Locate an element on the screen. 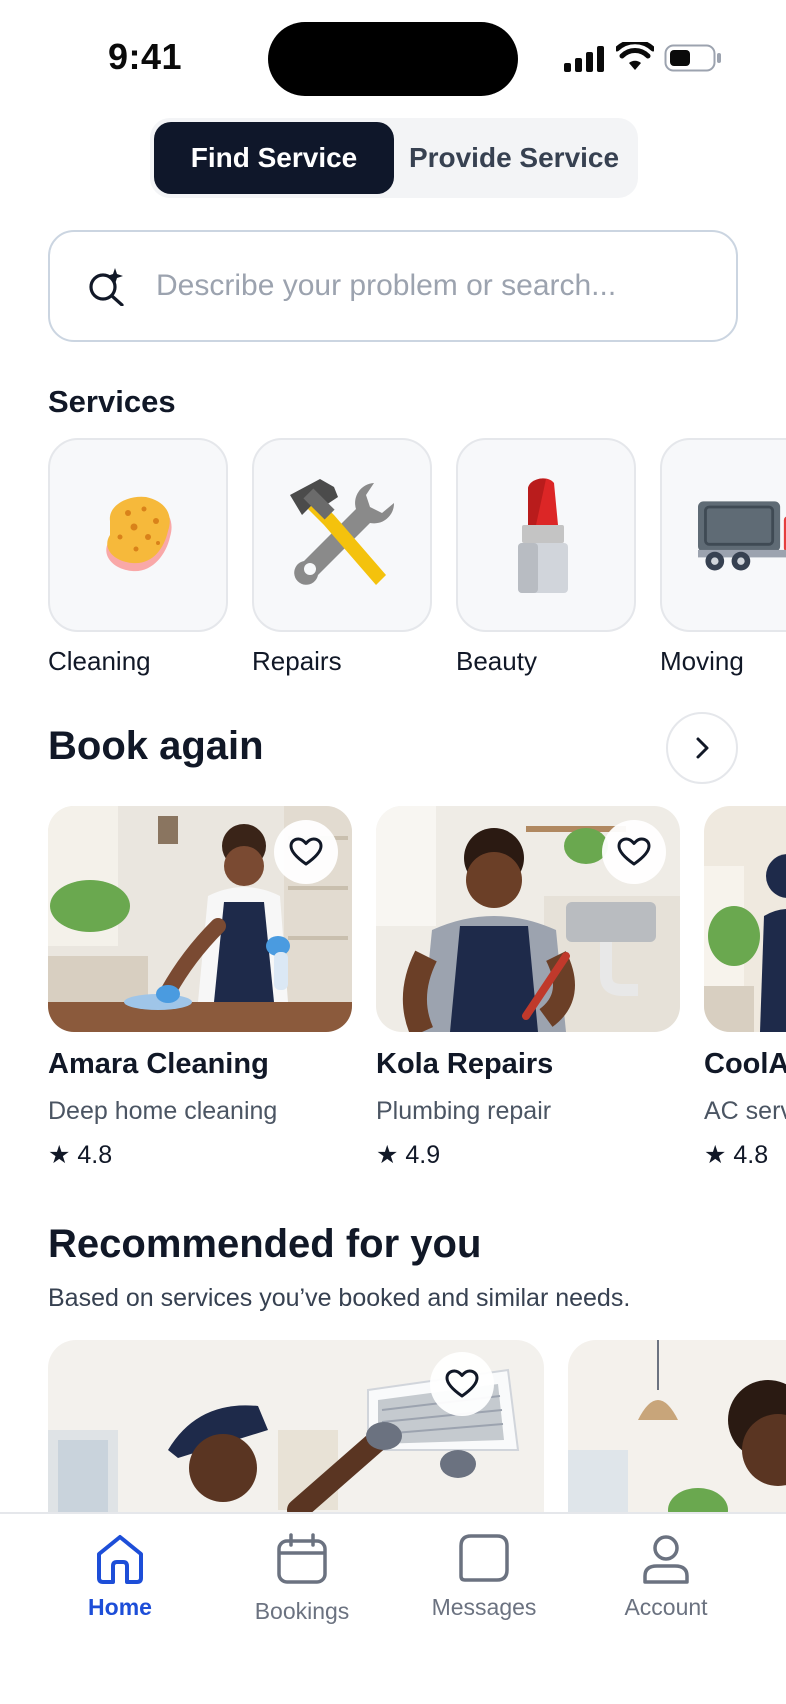  search-bar is located at coordinates (393, 286).